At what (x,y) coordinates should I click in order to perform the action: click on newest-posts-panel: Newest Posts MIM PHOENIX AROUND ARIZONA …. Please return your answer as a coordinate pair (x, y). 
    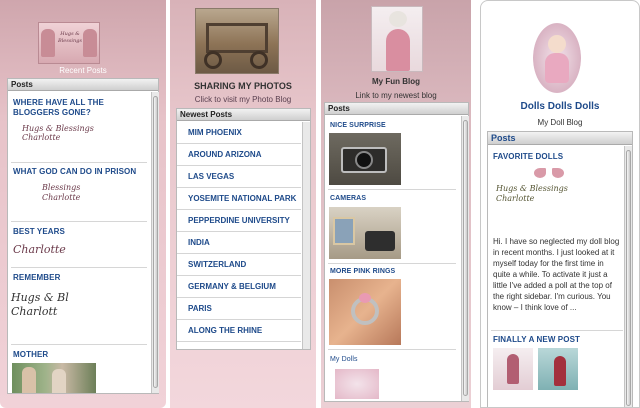
    Looking at the image, I should click on (243, 229).